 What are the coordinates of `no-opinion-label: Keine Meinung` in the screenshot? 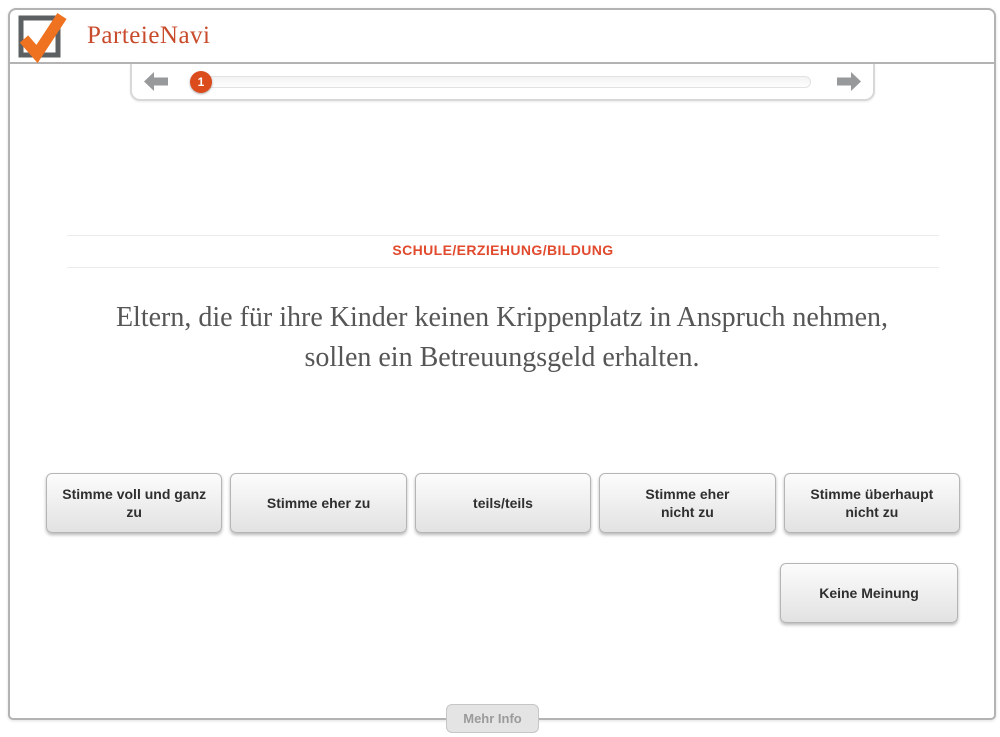 It's located at (869, 593).